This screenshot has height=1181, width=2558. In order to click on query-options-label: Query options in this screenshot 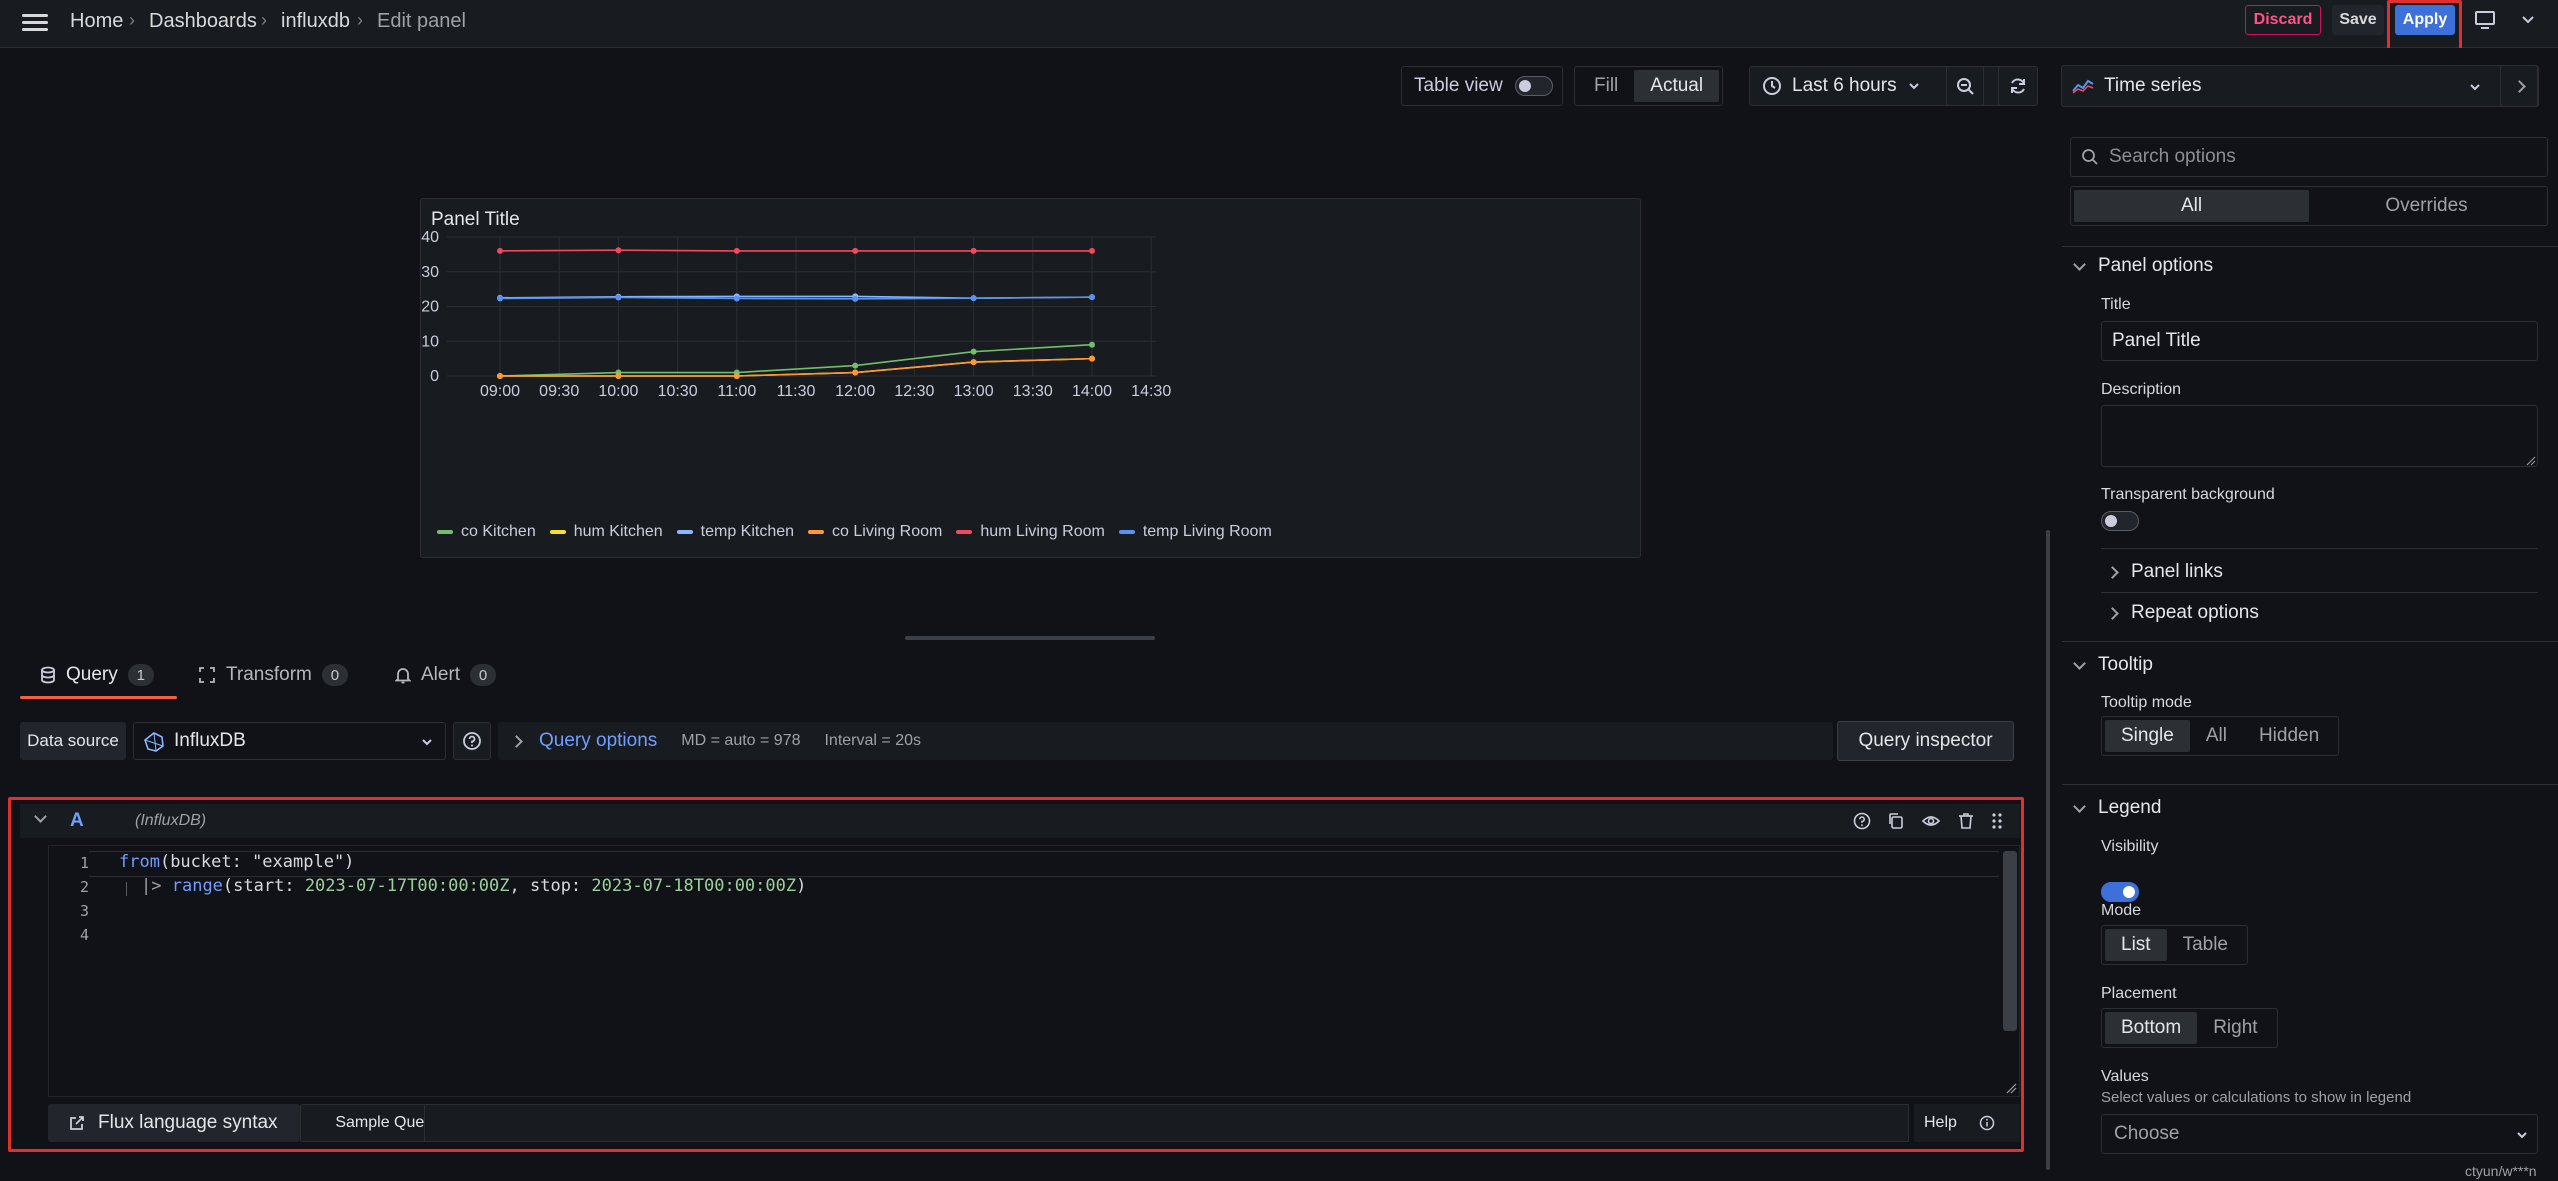, I will do `click(598, 741)`.